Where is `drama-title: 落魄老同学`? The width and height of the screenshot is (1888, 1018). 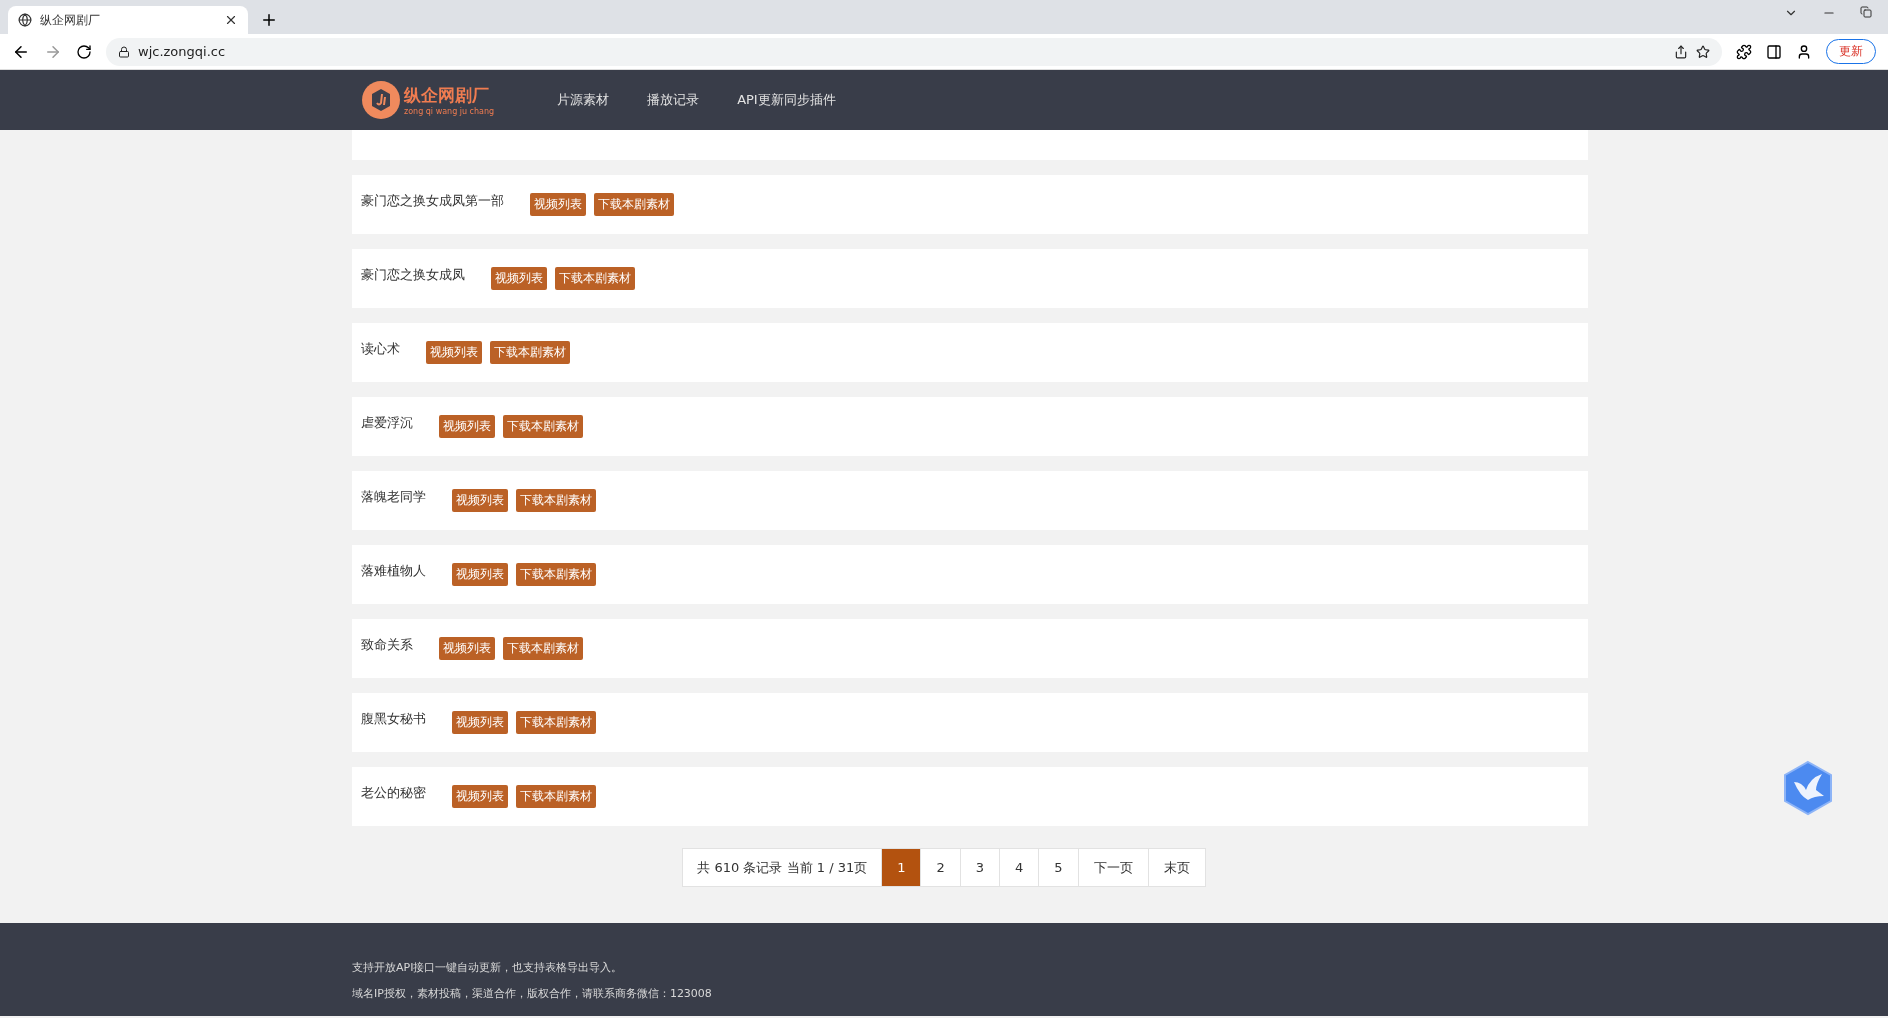
drama-title: 落魄老同学 is located at coordinates (393, 497).